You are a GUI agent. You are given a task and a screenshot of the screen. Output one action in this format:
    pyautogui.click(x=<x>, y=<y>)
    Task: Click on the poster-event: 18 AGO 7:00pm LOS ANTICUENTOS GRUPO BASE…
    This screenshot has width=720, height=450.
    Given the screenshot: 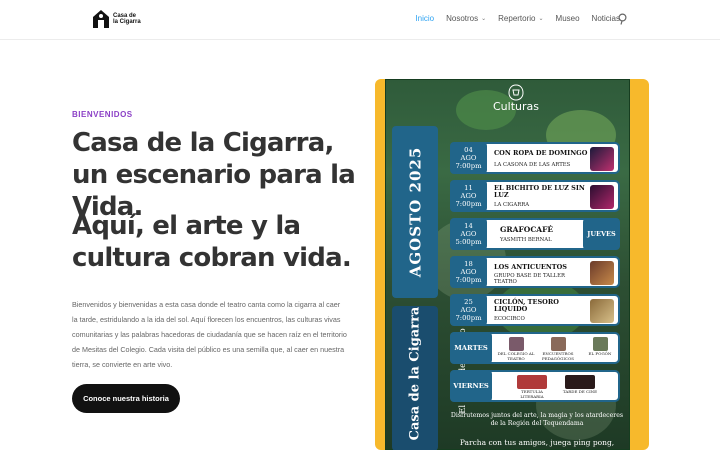 What is the action you would take?
    pyautogui.click(x=535, y=272)
    